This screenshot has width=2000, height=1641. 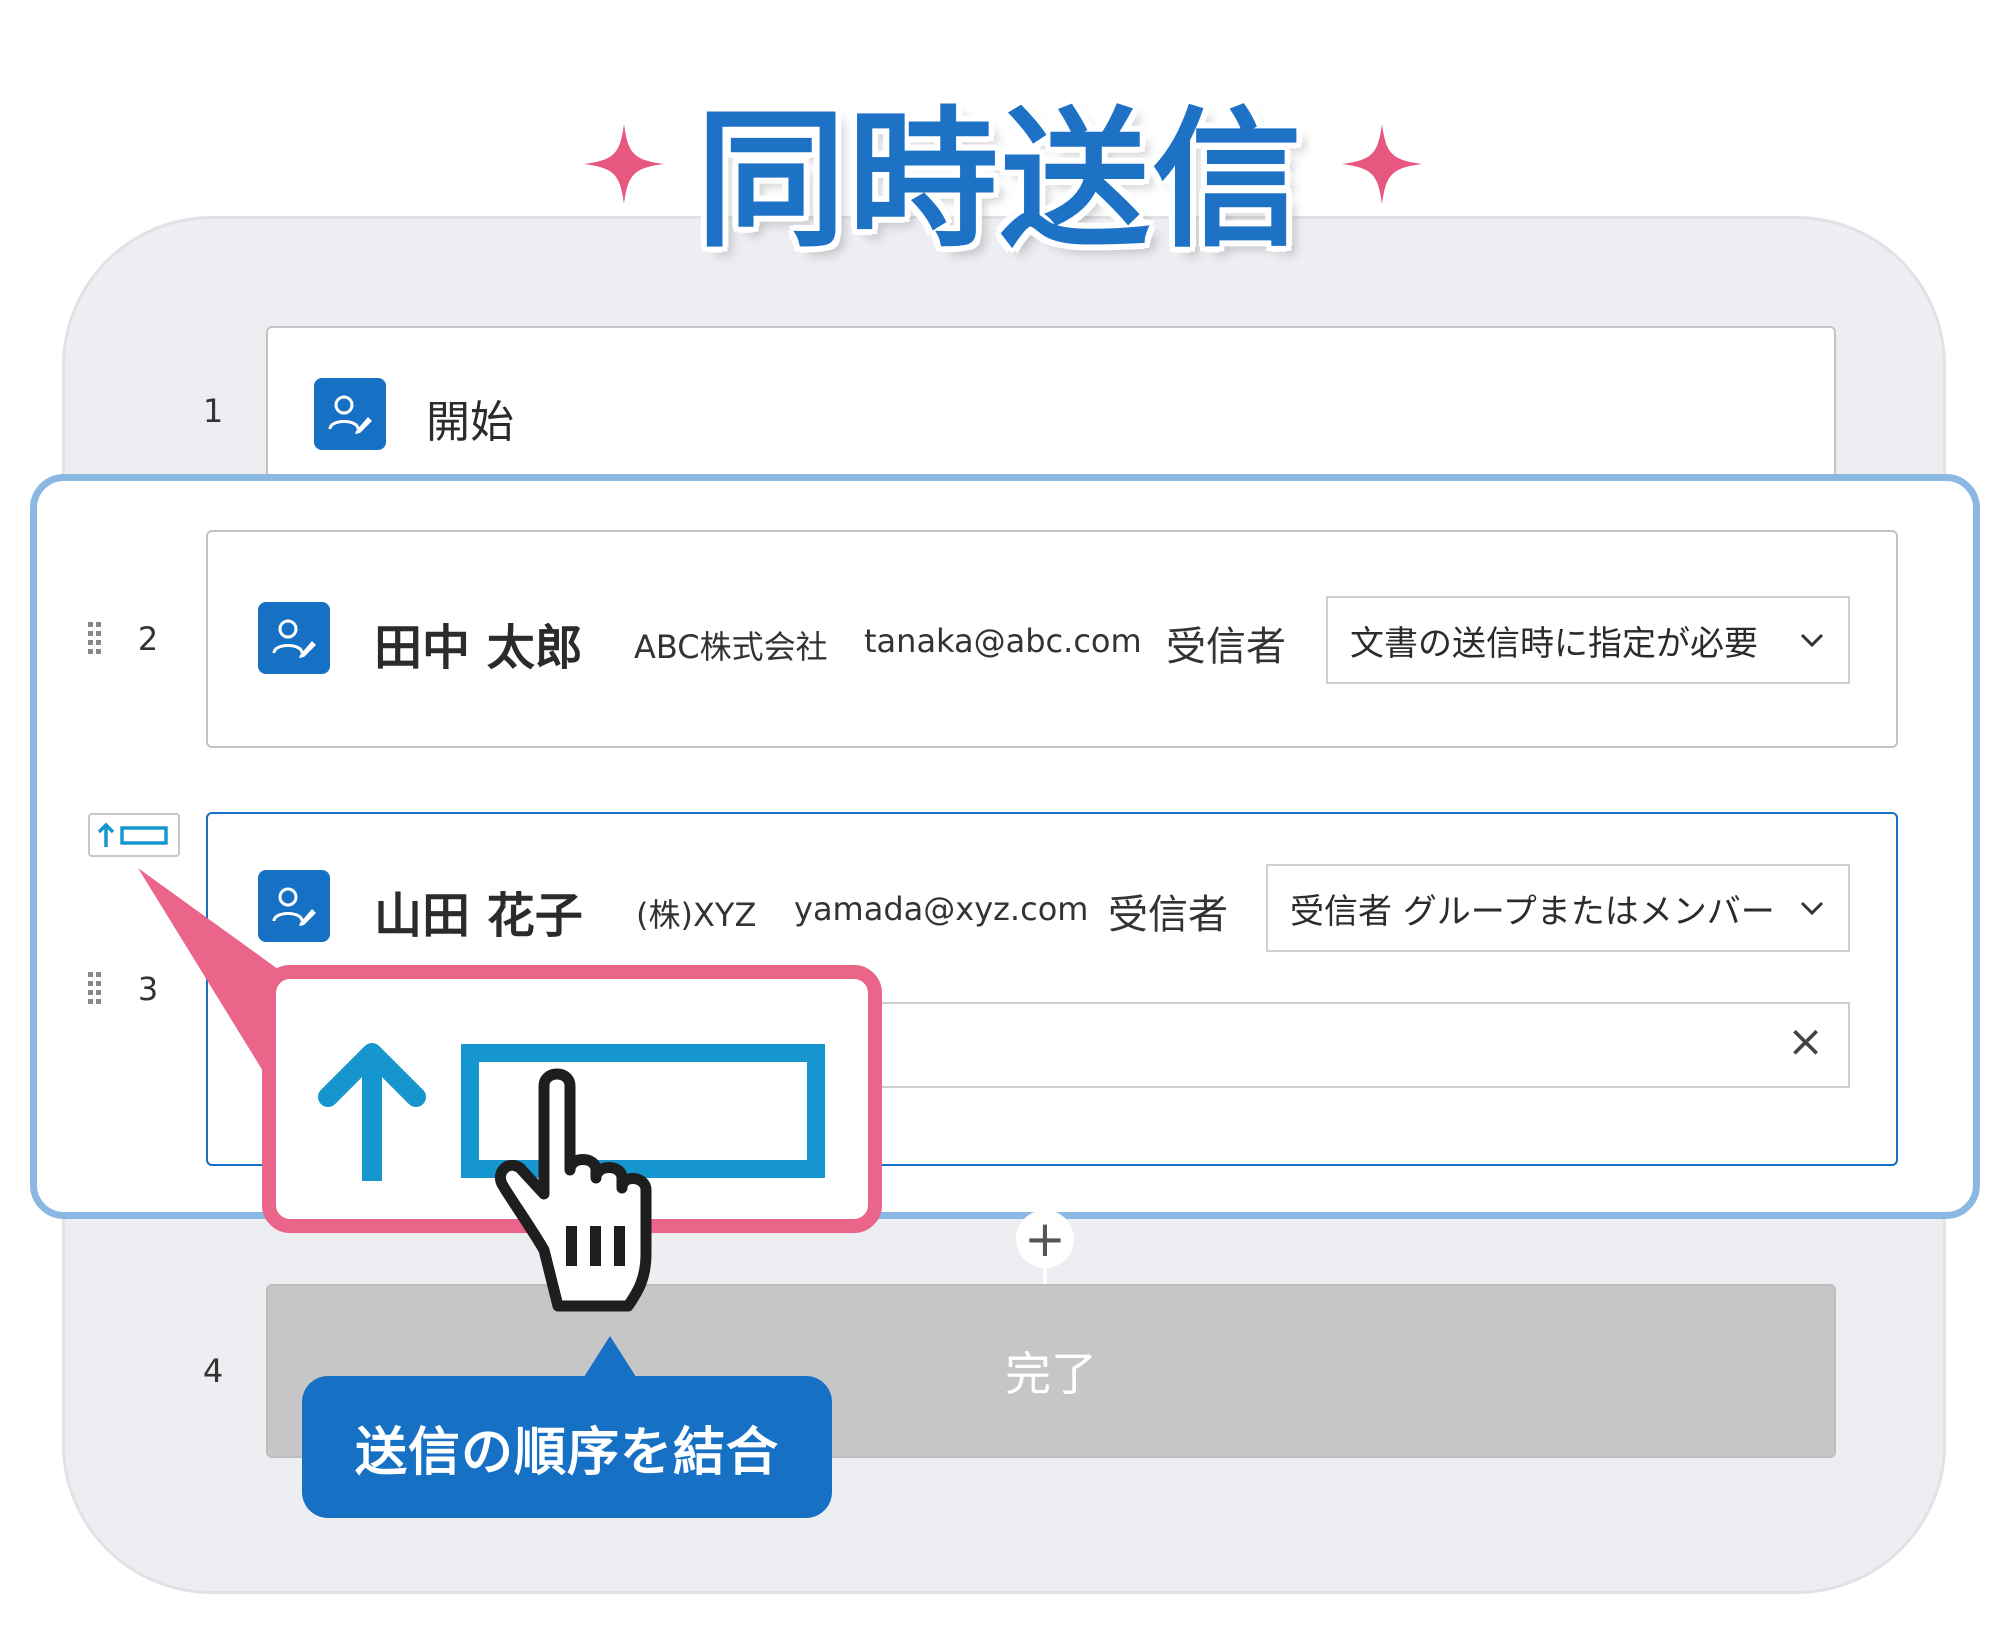 I want to click on recipient-email: tanaka@abc.com, so click(x=1003, y=641).